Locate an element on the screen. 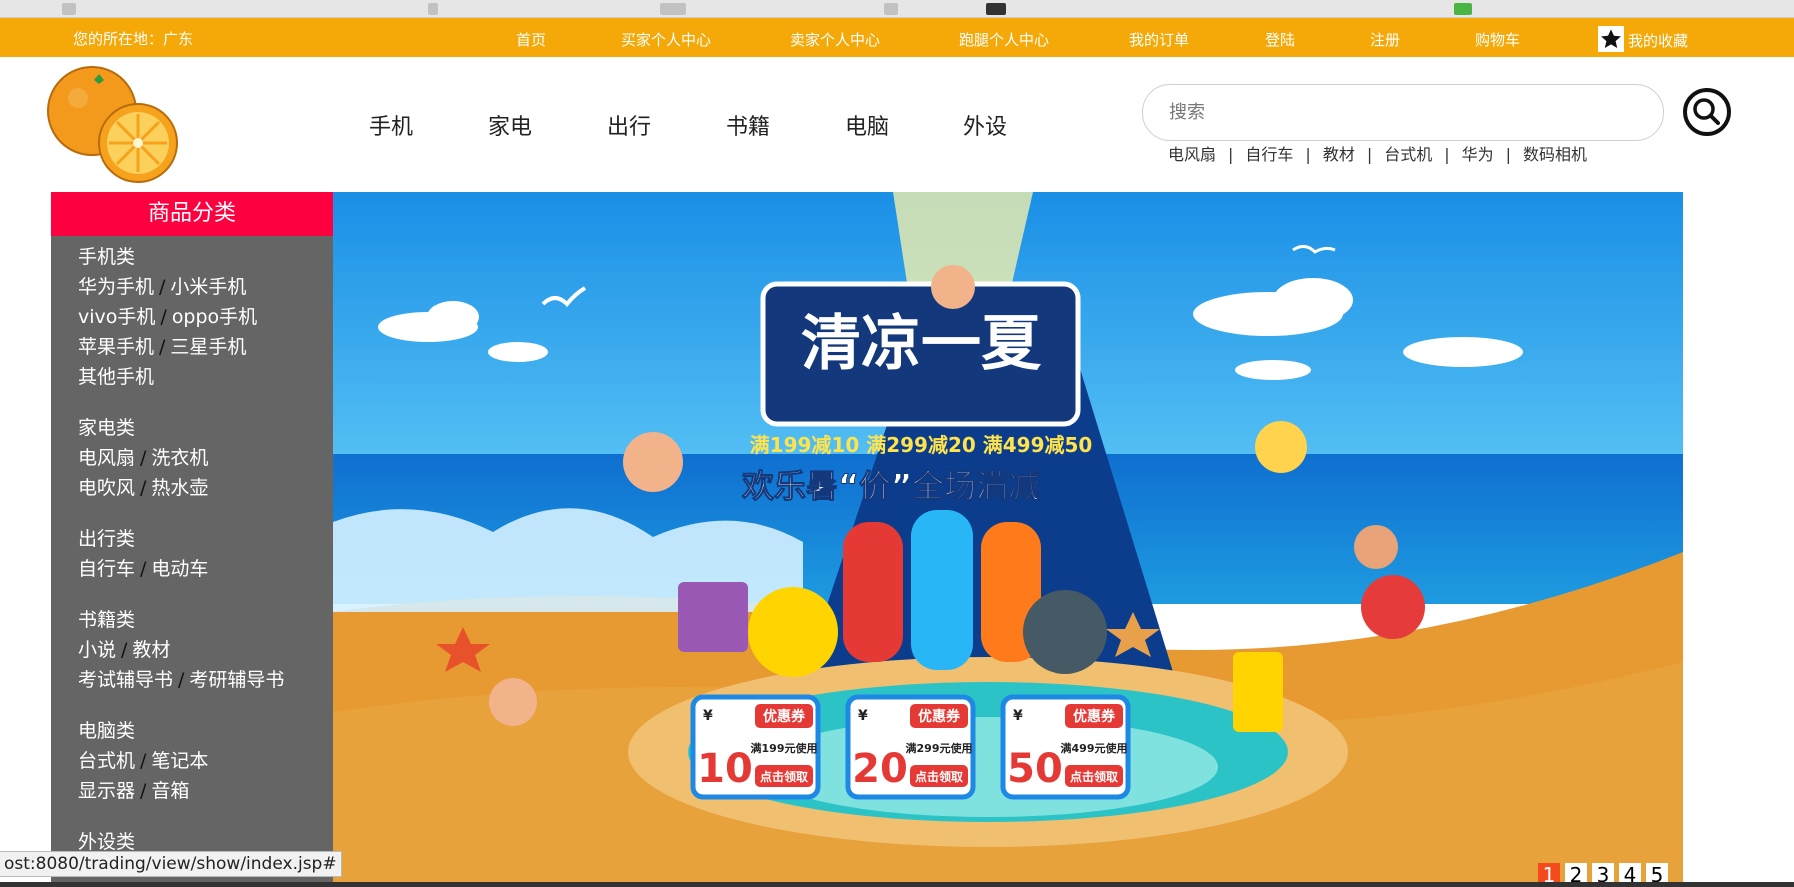  category-link: 教材 is located at coordinates (151, 650).